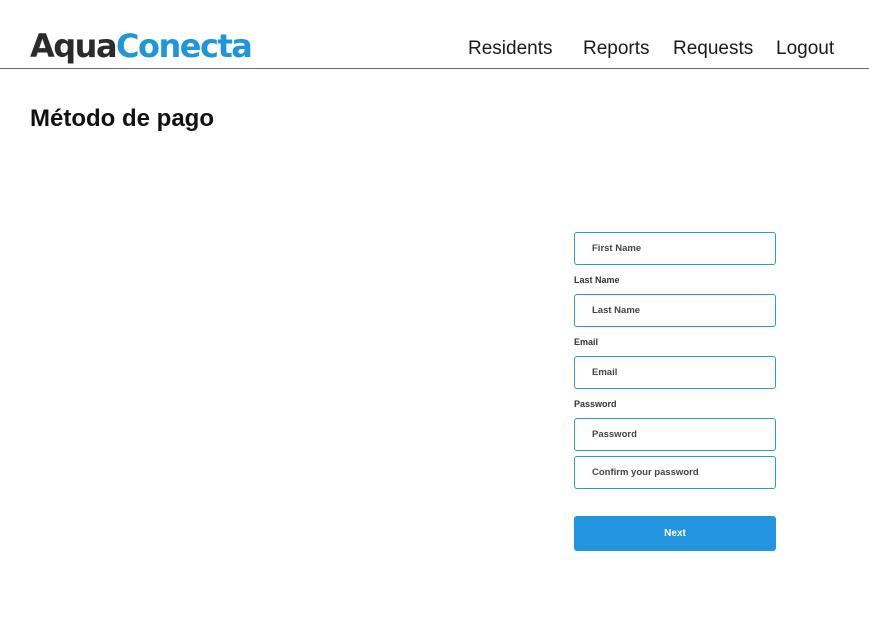 Image resolution: width=869 pixels, height=619 pixels. I want to click on last-name-label: Last Name, so click(597, 280).